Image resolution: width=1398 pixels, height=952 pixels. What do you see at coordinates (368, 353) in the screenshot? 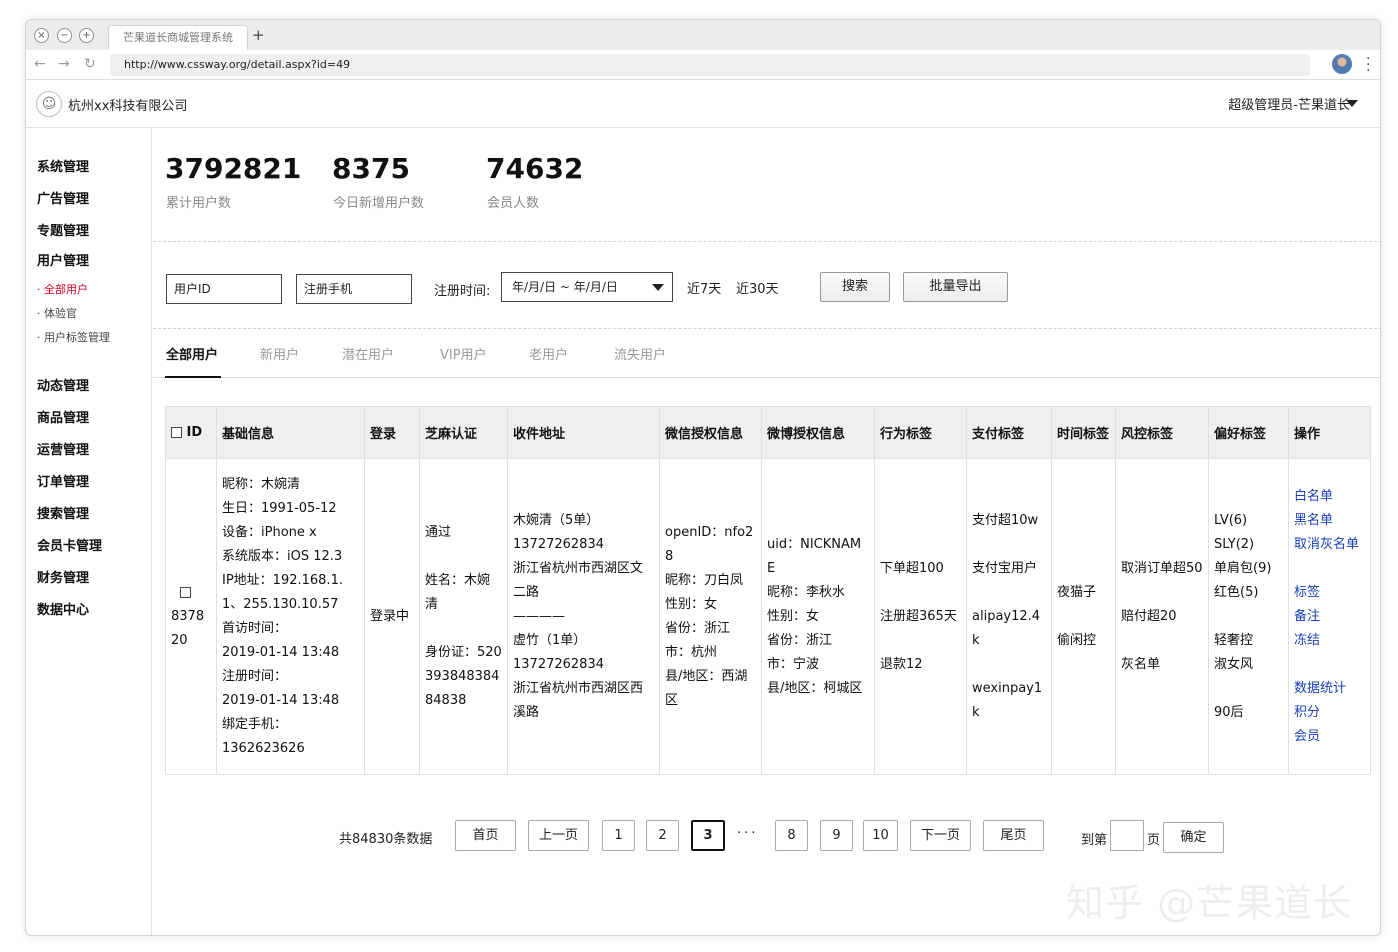
I see `tab-potential-users: 潜在用户` at bounding box center [368, 353].